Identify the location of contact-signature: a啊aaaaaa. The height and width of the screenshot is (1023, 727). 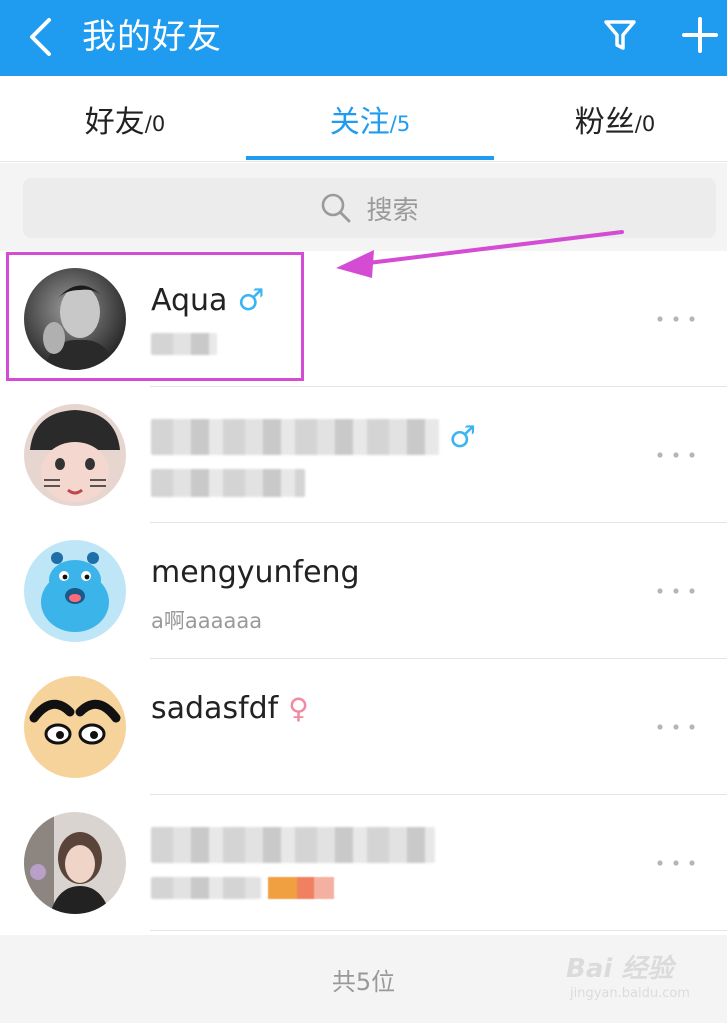
(207, 621).